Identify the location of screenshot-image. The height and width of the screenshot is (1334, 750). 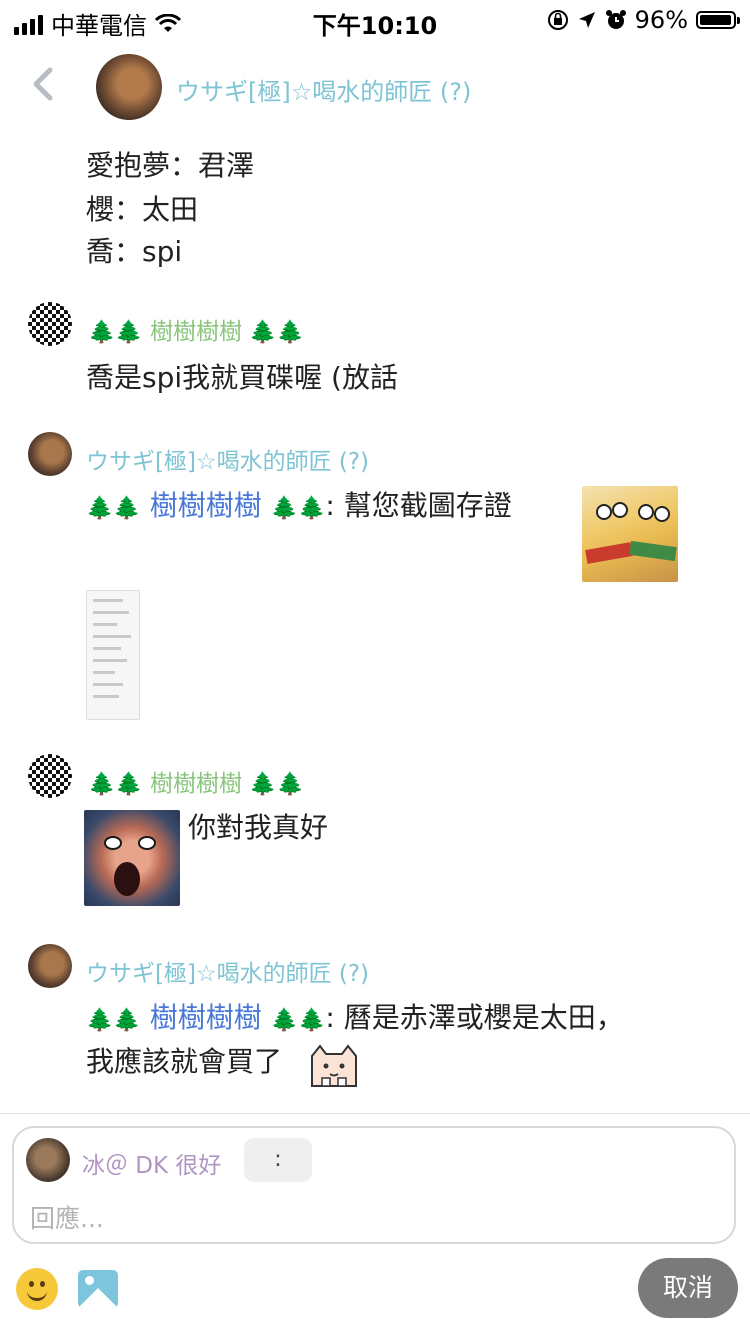
(113, 655).